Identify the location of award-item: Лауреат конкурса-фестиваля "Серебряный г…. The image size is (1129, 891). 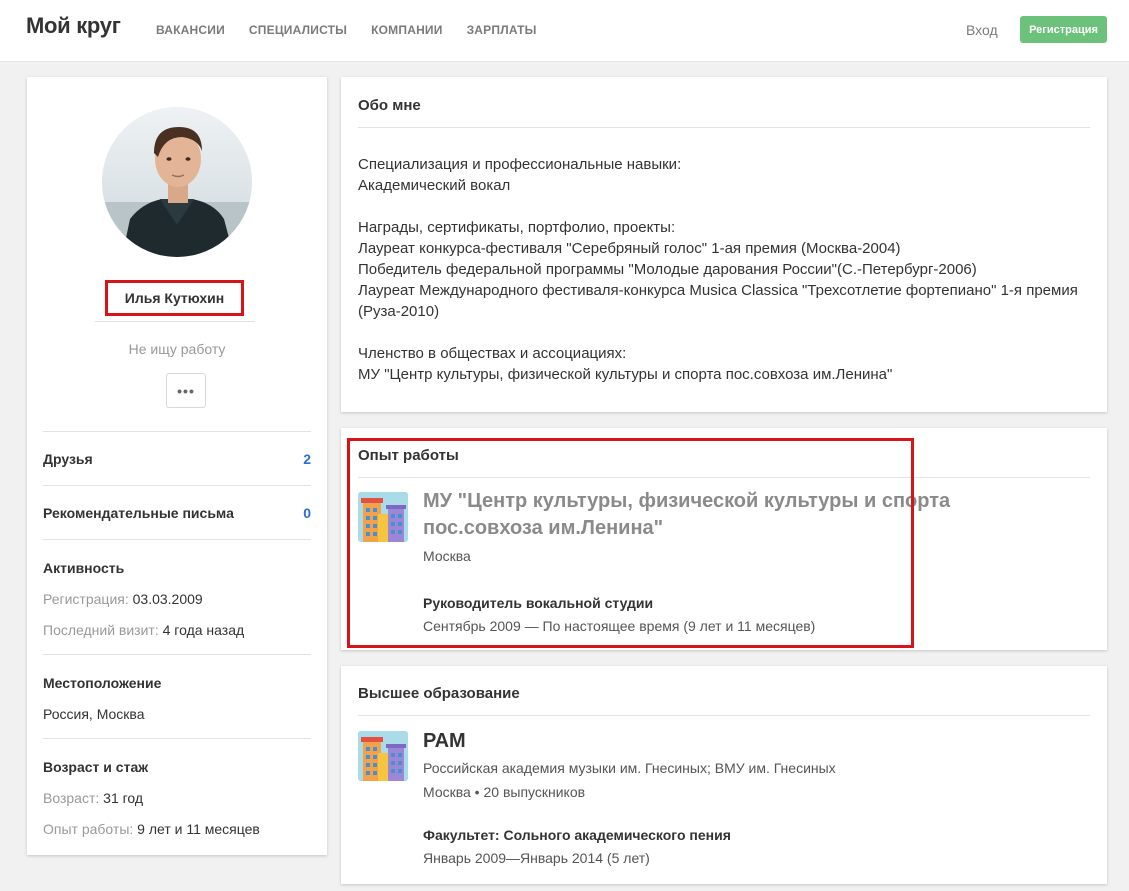
(629, 248).